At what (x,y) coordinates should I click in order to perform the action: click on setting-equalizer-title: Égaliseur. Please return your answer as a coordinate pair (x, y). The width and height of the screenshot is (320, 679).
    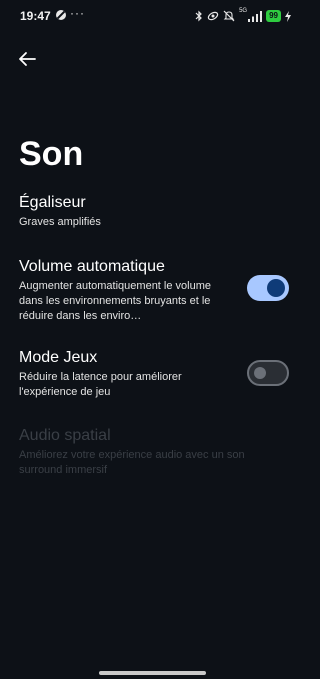
    Looking at the image, I should click on (52, 202).